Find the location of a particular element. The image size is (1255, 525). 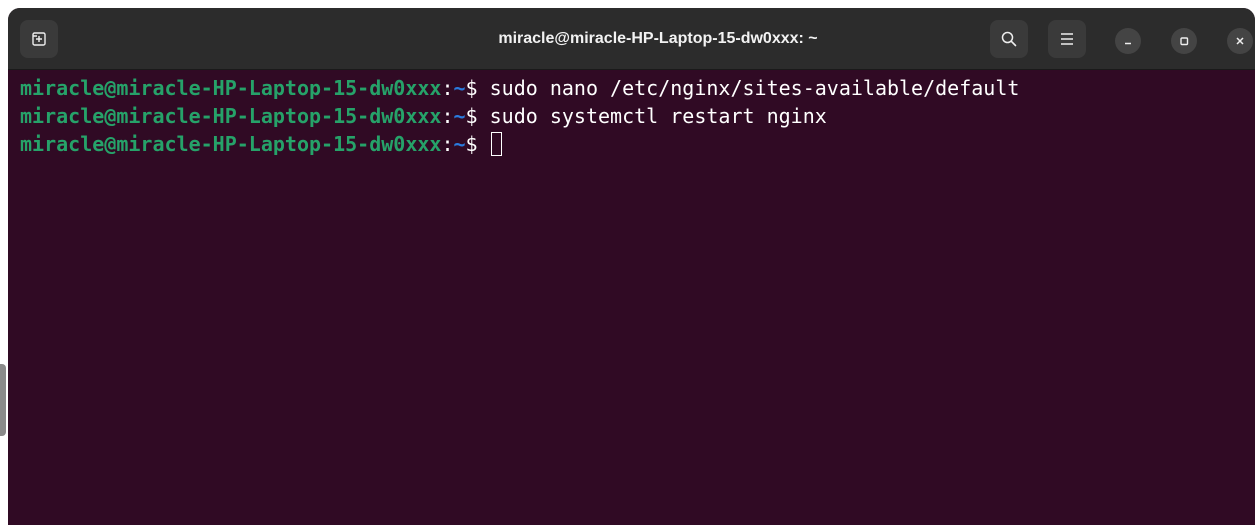

new-tab-button is located at coordinates (39, 39).